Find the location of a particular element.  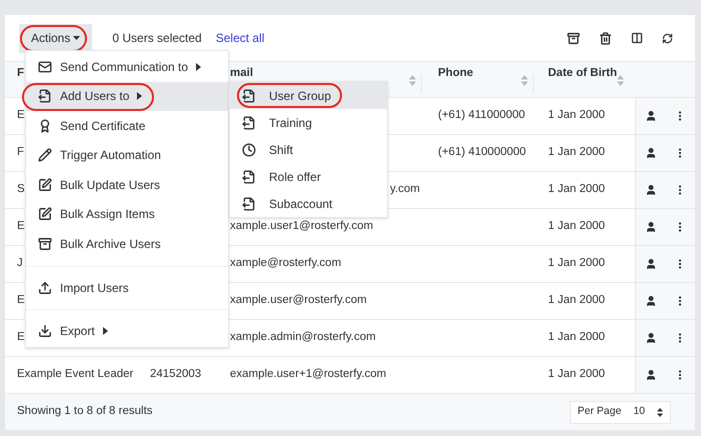

table-cell-text: (+61) 410000000 is located at coordinates (482, 152).